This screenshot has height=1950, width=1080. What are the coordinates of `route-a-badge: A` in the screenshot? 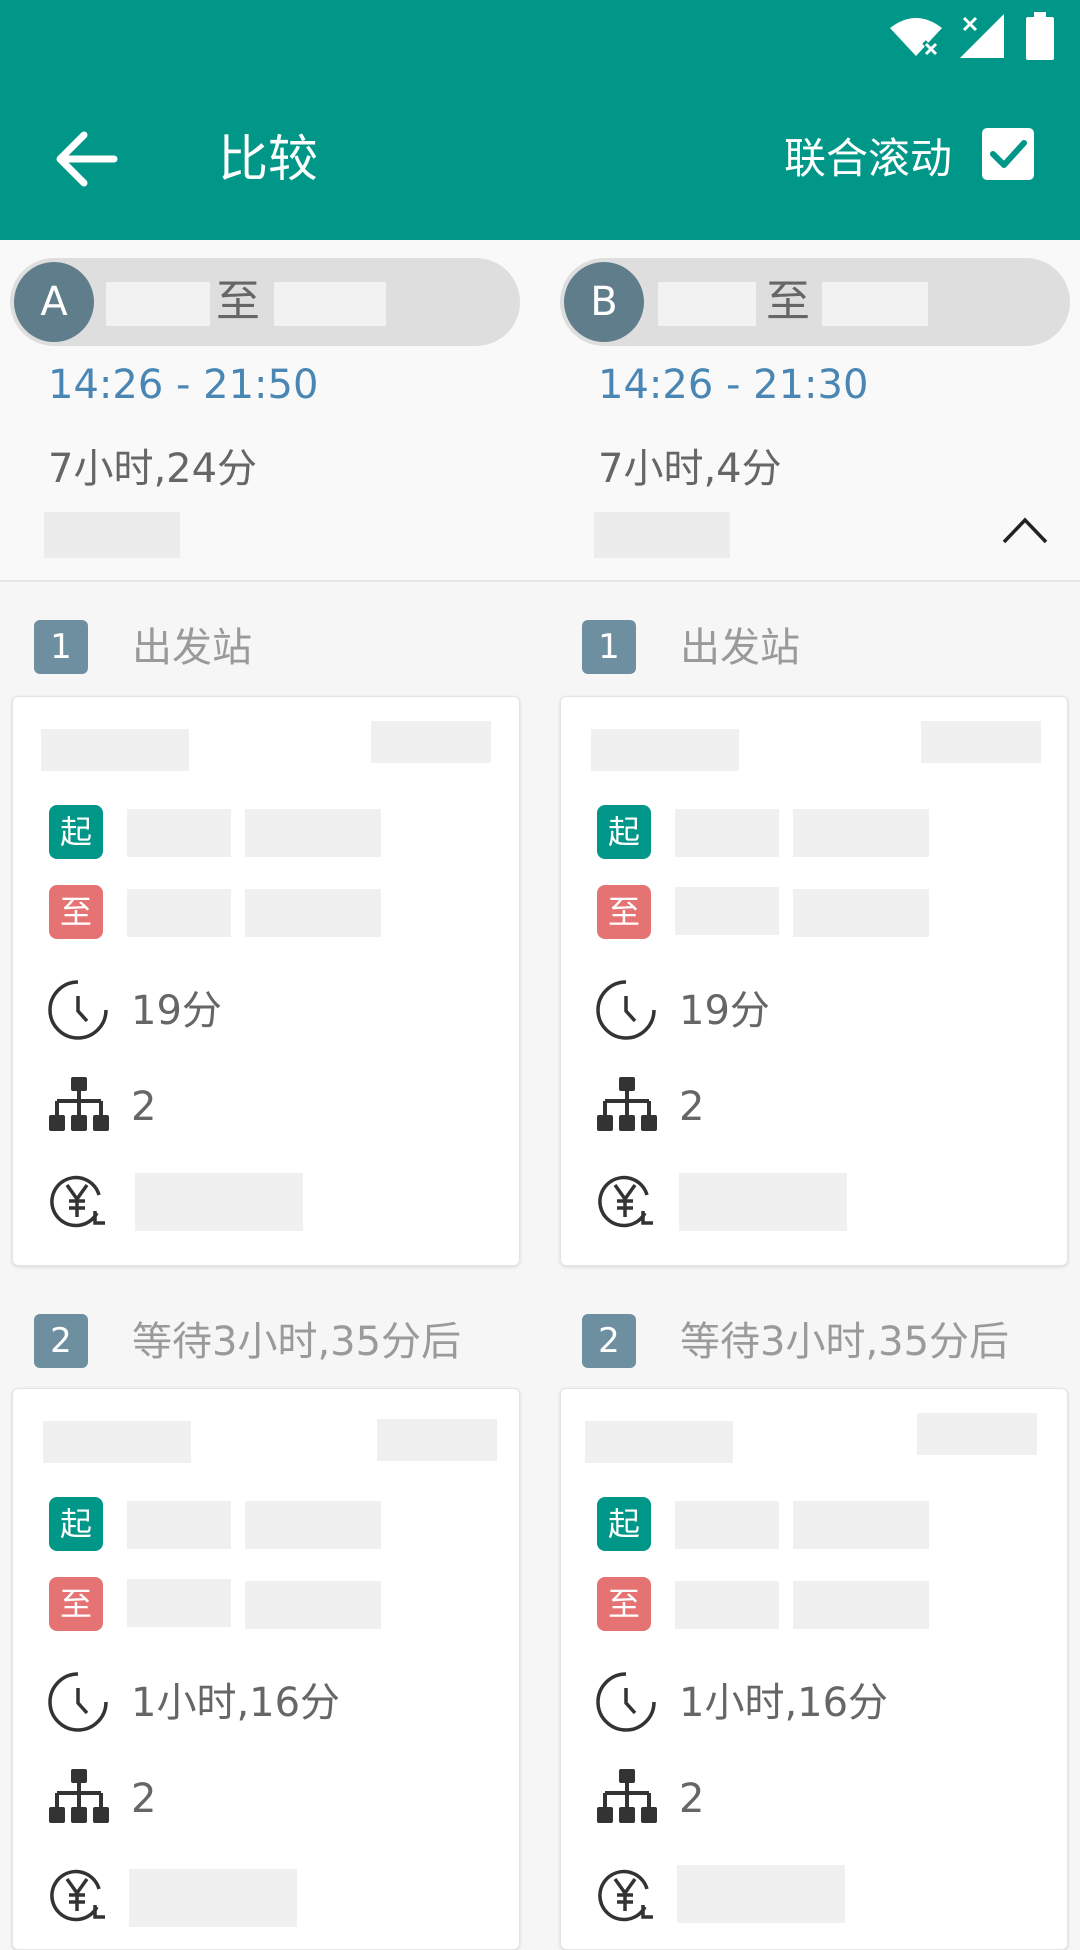 It's located at (54, 302).